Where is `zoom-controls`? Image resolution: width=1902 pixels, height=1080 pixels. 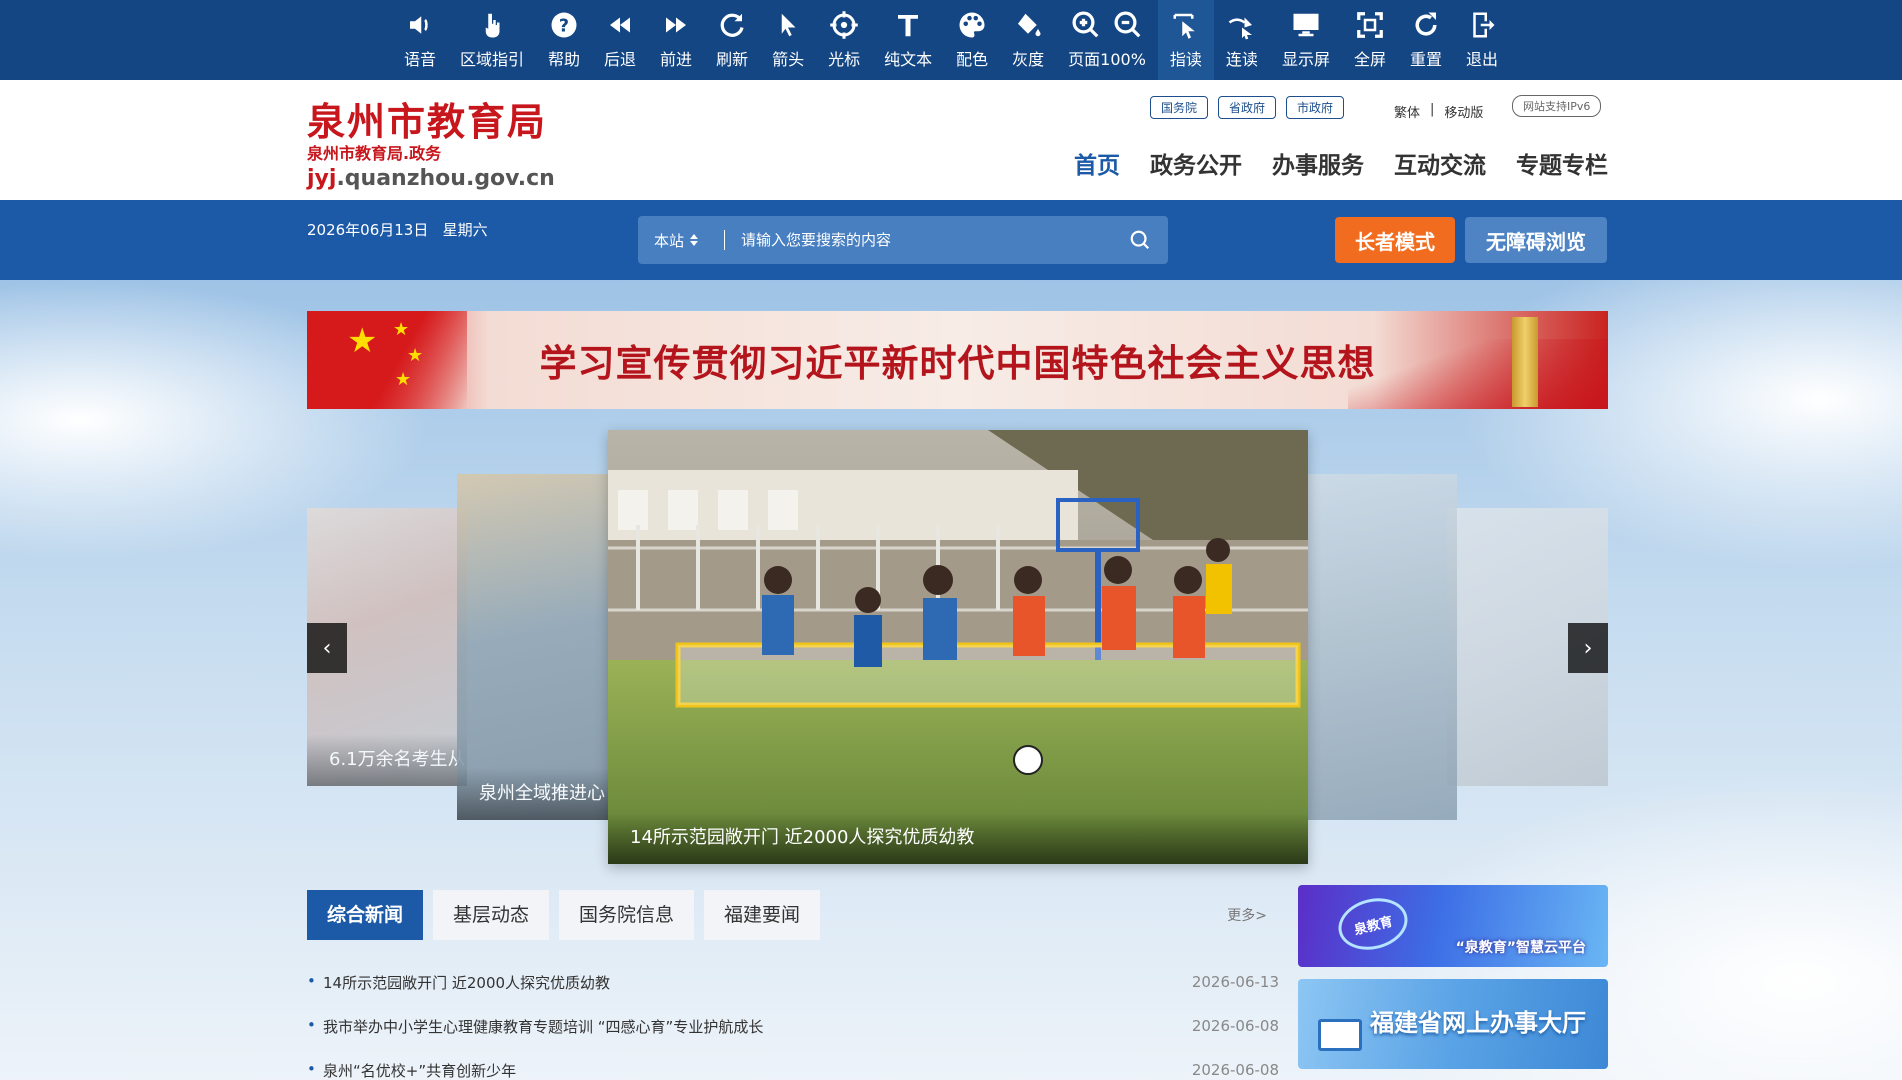
zoom-controls is located at coordinates (1107, 28).